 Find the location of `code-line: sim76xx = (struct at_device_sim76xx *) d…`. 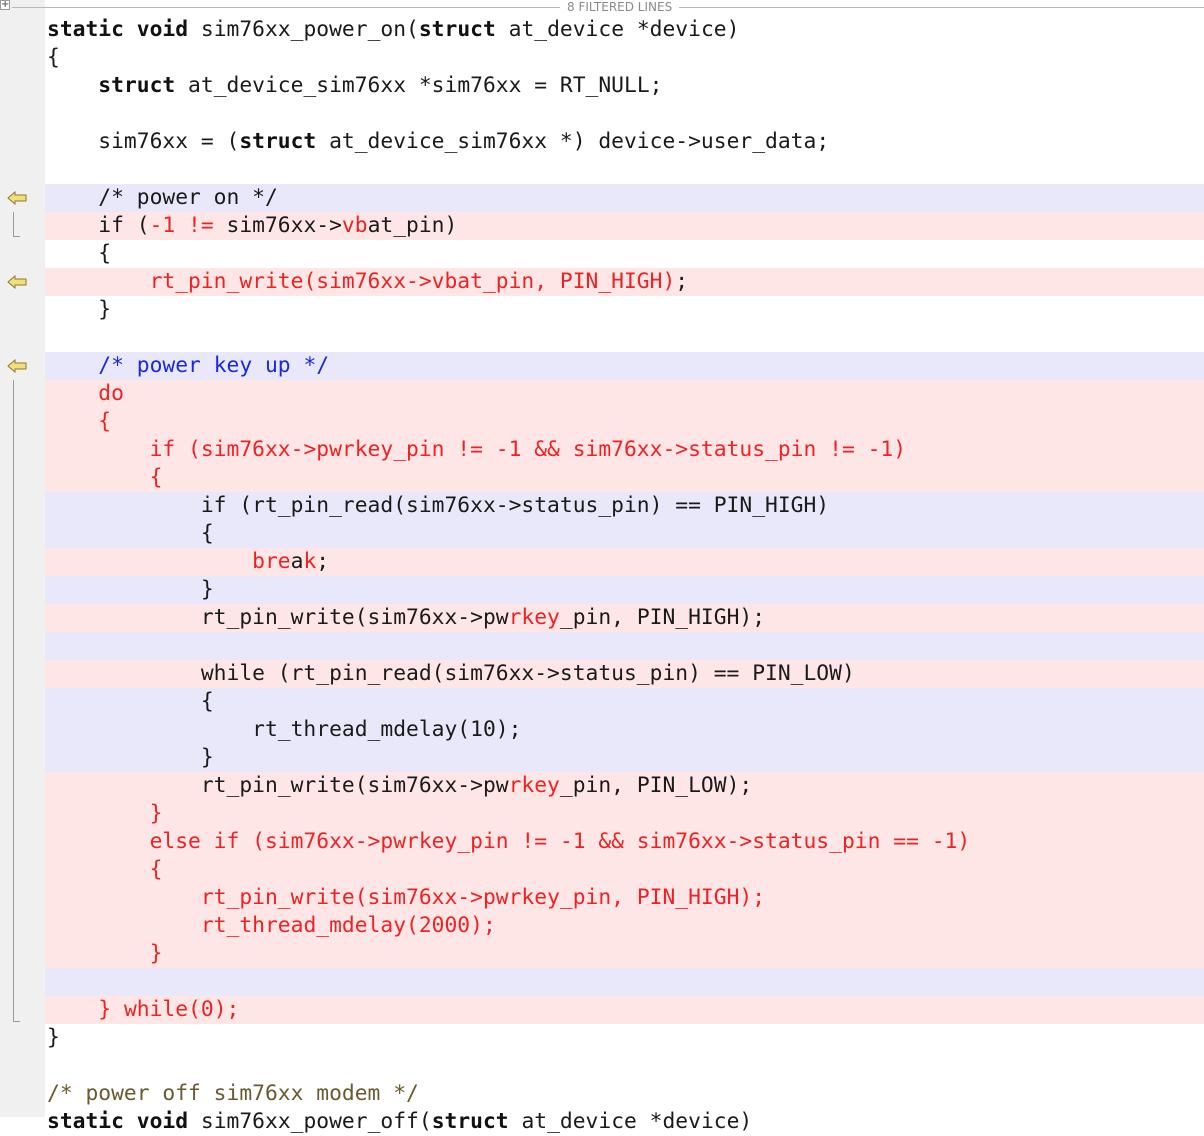

code-line: sim76xx = (struct at_device_sim76xx *) d… is located at coordinates (624, 142).